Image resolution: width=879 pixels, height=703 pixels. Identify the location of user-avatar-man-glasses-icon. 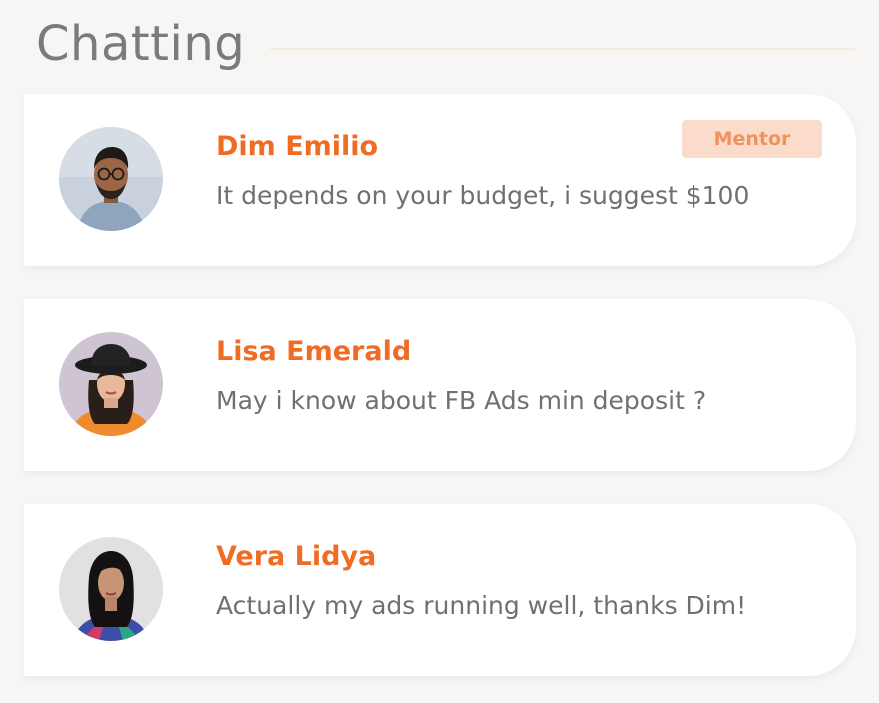
(111, 179).